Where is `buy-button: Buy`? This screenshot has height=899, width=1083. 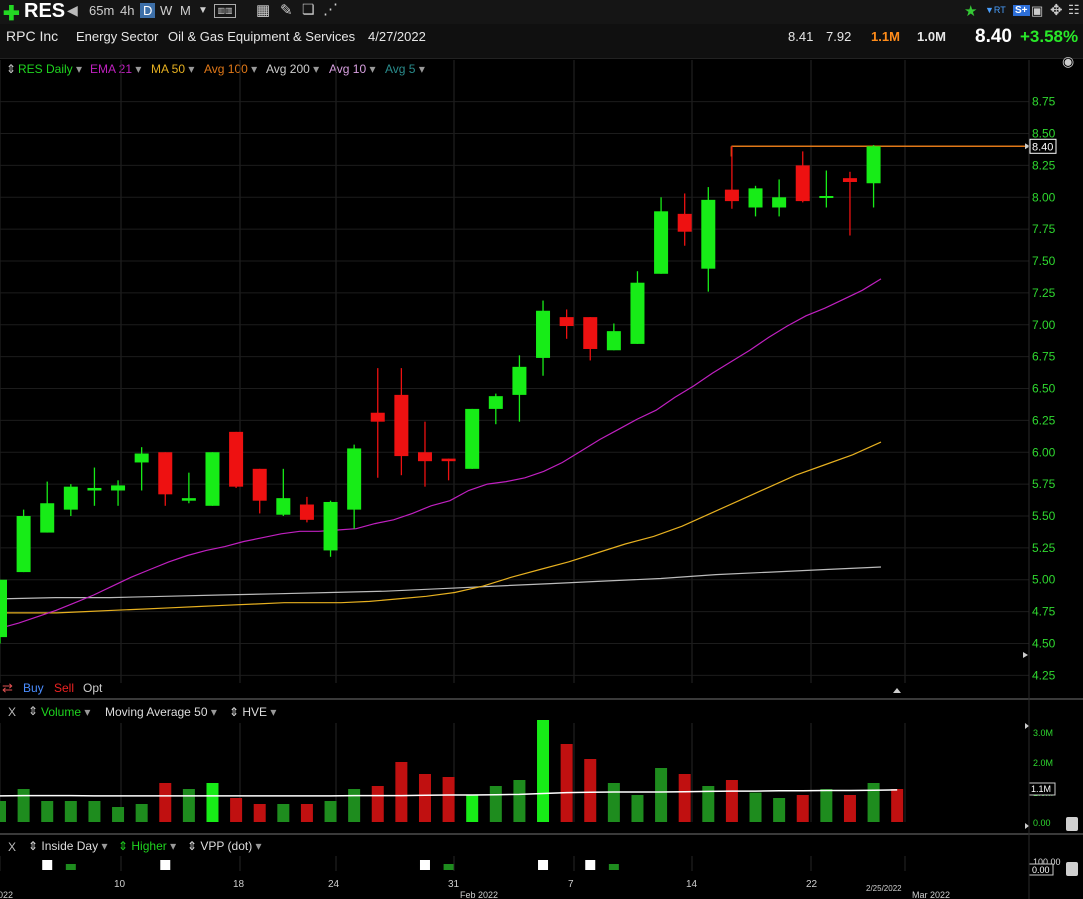 buy-button: Buy is located at coordinates (33, 688).